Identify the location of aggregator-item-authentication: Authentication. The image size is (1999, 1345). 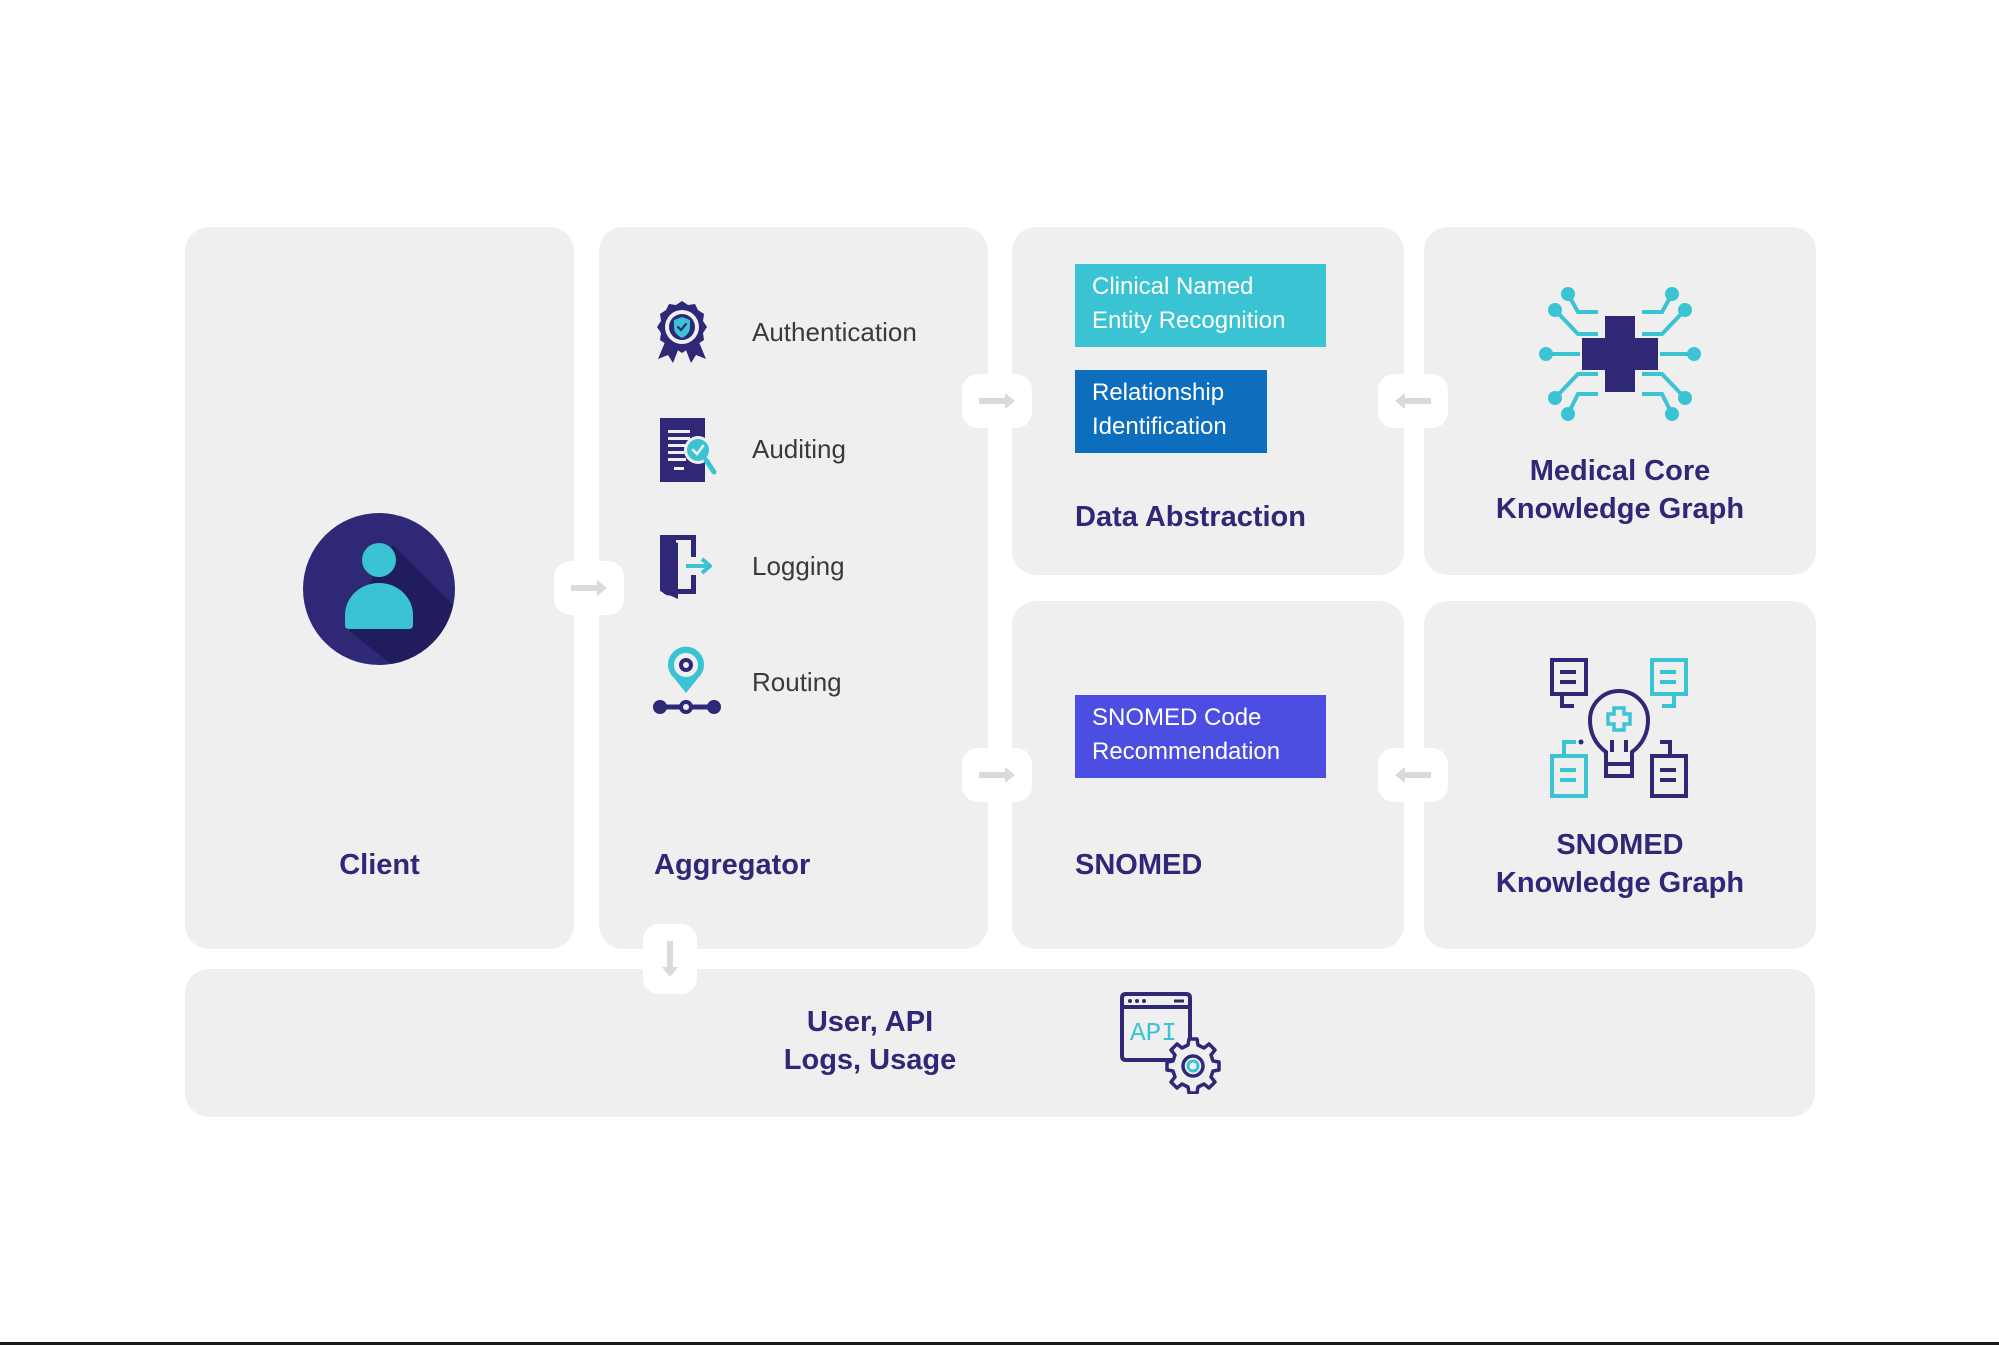
(784, 332).